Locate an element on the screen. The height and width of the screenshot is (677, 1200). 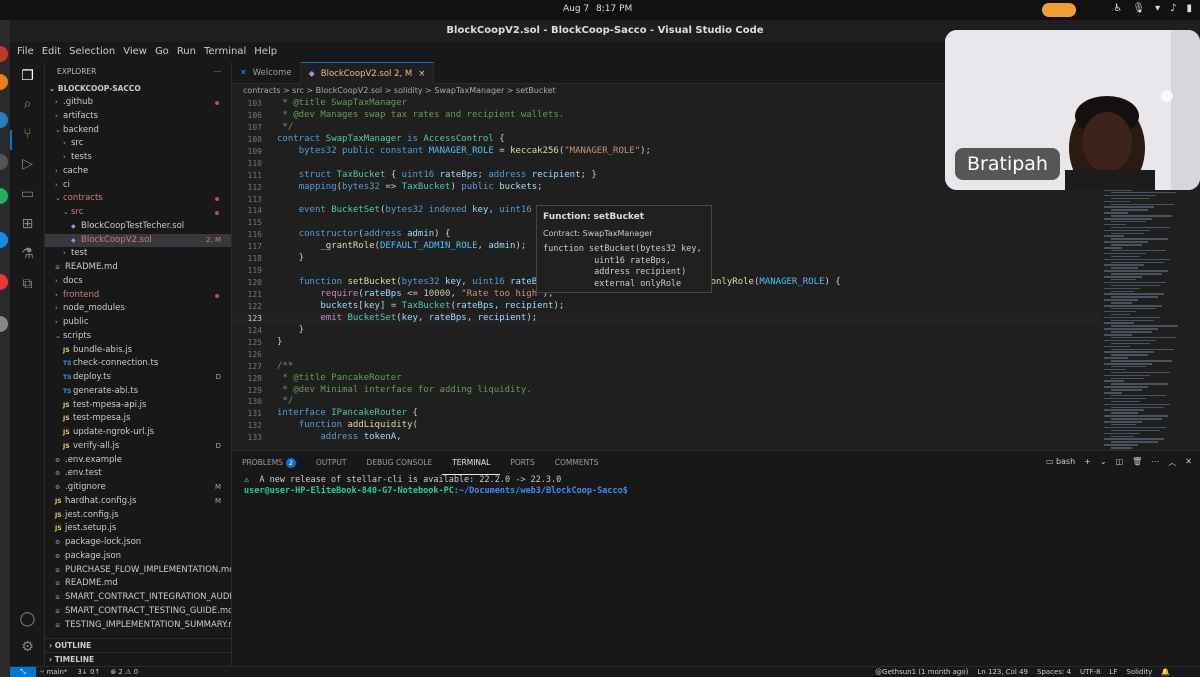
system-time: 8:17 PM is located at coordinates (614, 9).